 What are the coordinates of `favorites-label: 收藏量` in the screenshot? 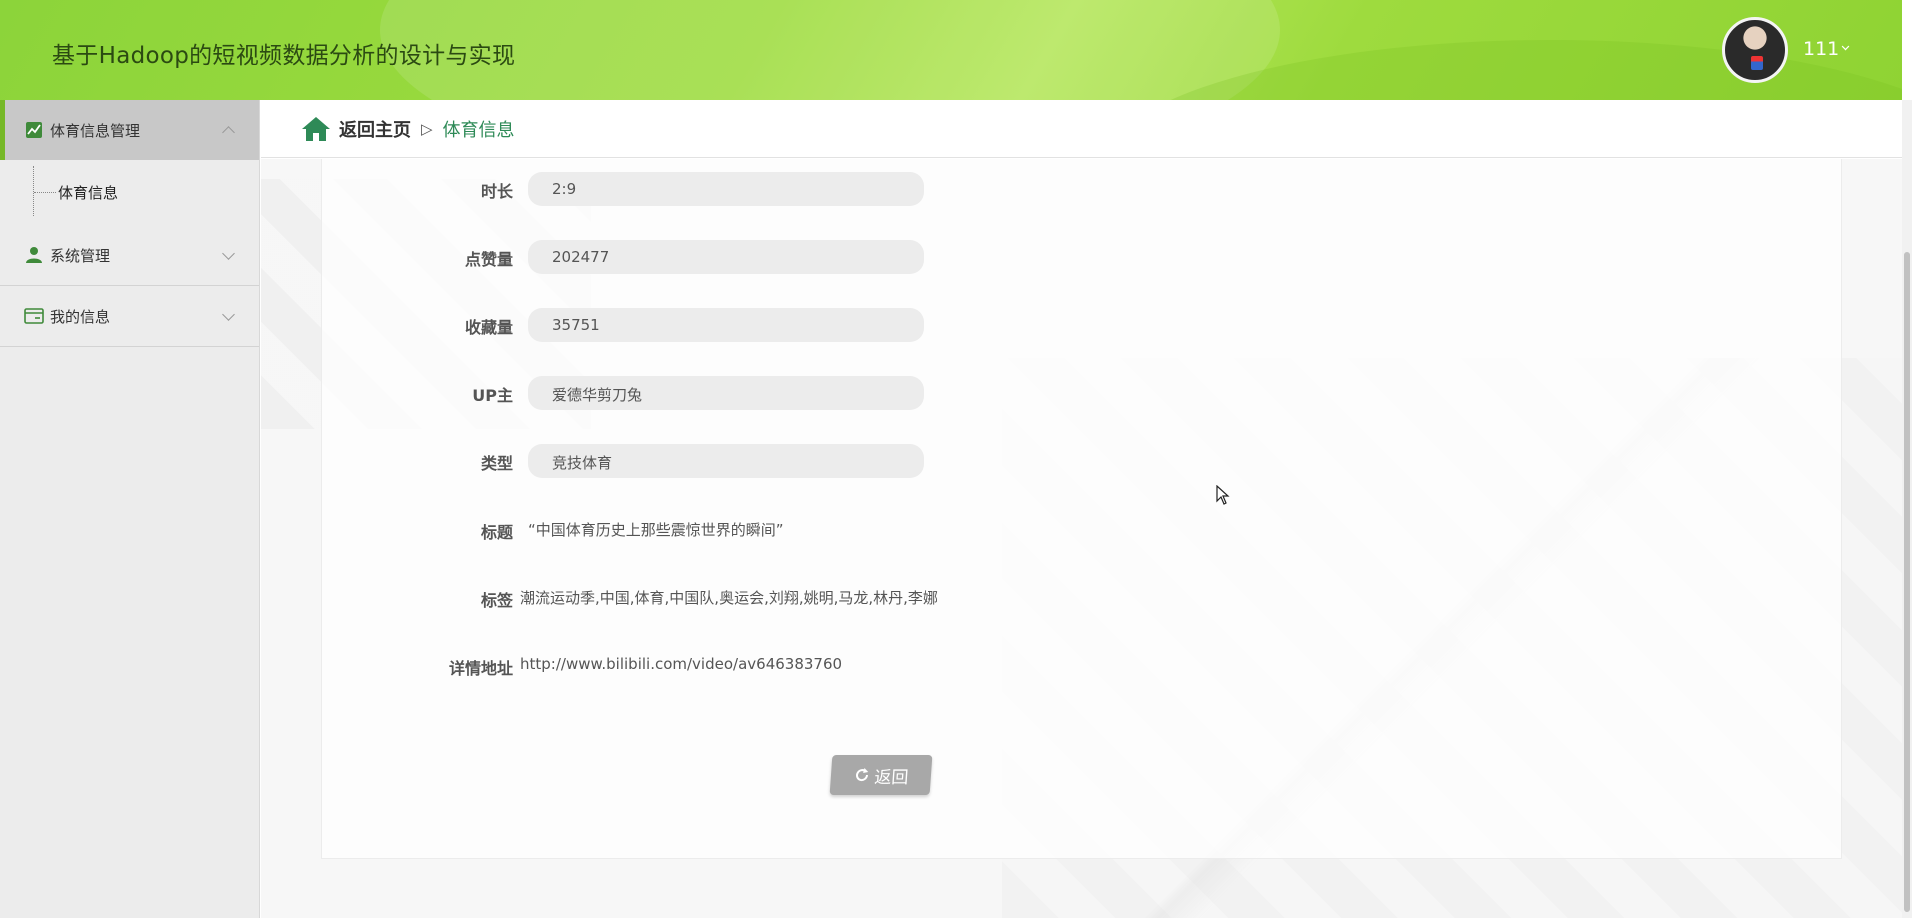 It's located at (488, 327).